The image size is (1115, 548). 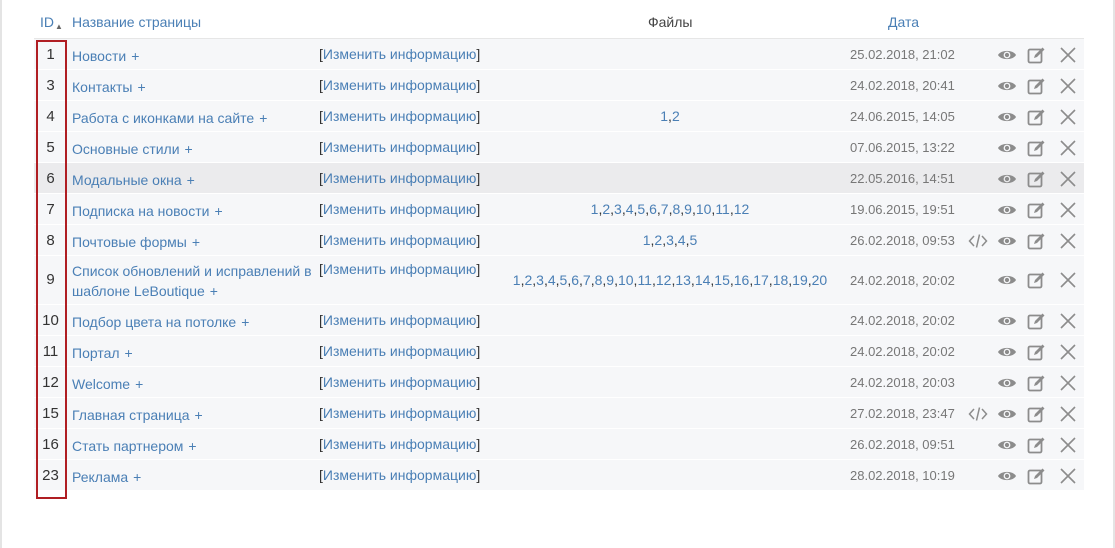 I want to click on page-name-link: Стать партнером +, so click(x=197, y=446).